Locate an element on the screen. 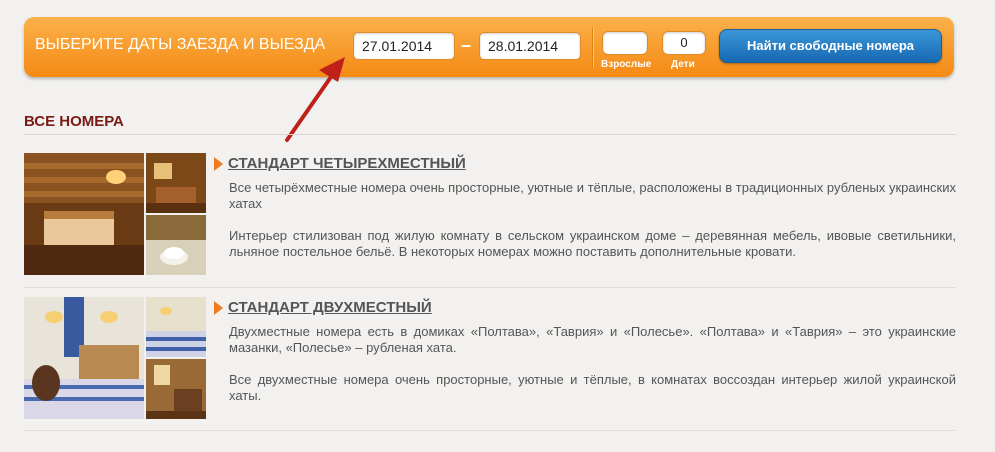 The image size is (995, 452). room-title-link: СТАНДАРТ ДВУХМЕСТНЫЙ is located at coordinates (330, 307).